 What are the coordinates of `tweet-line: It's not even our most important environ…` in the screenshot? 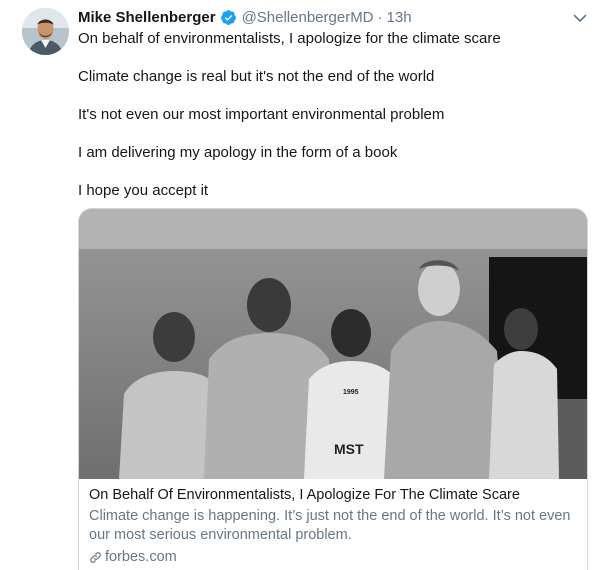 It's located at (261, 114).